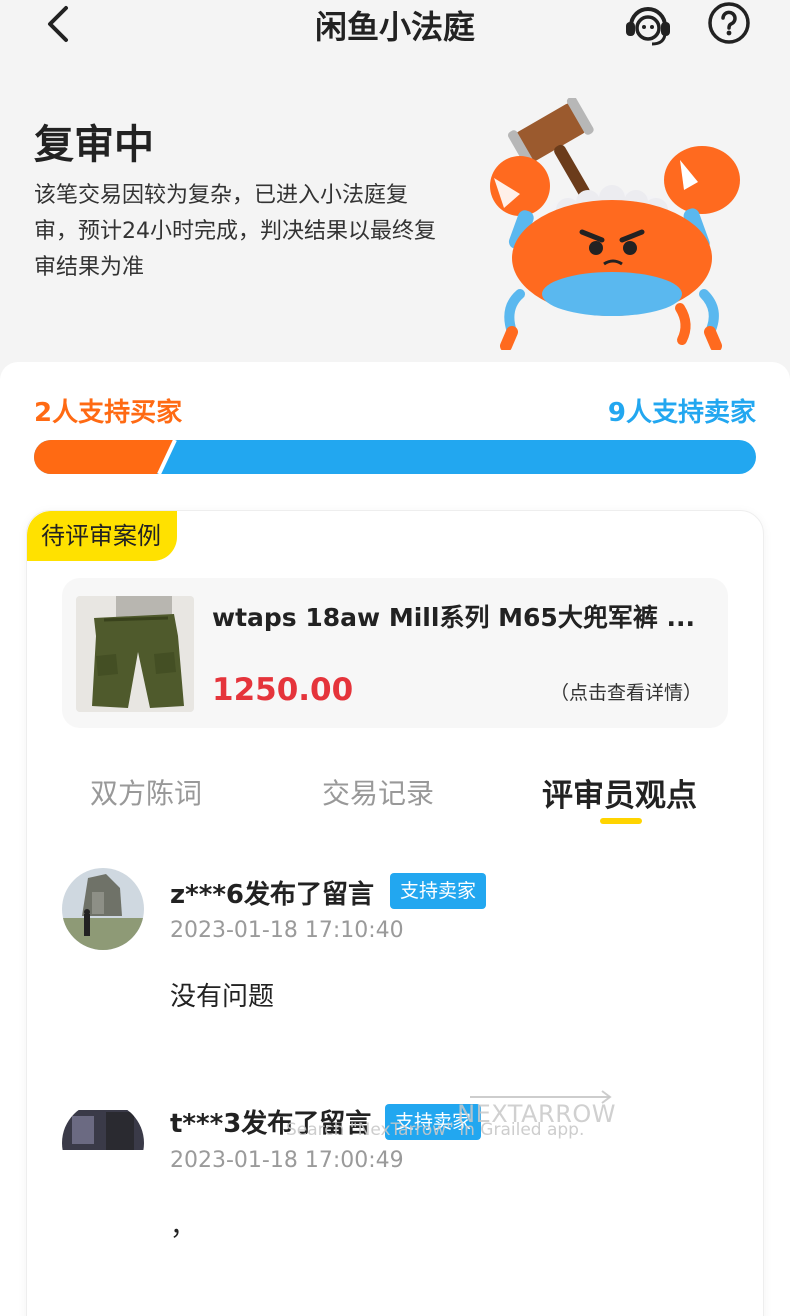 This screenshot has height=1316, width=790. Describe the element at coordinates (135, 654) in the screenshot. I see `product-image` at that location.